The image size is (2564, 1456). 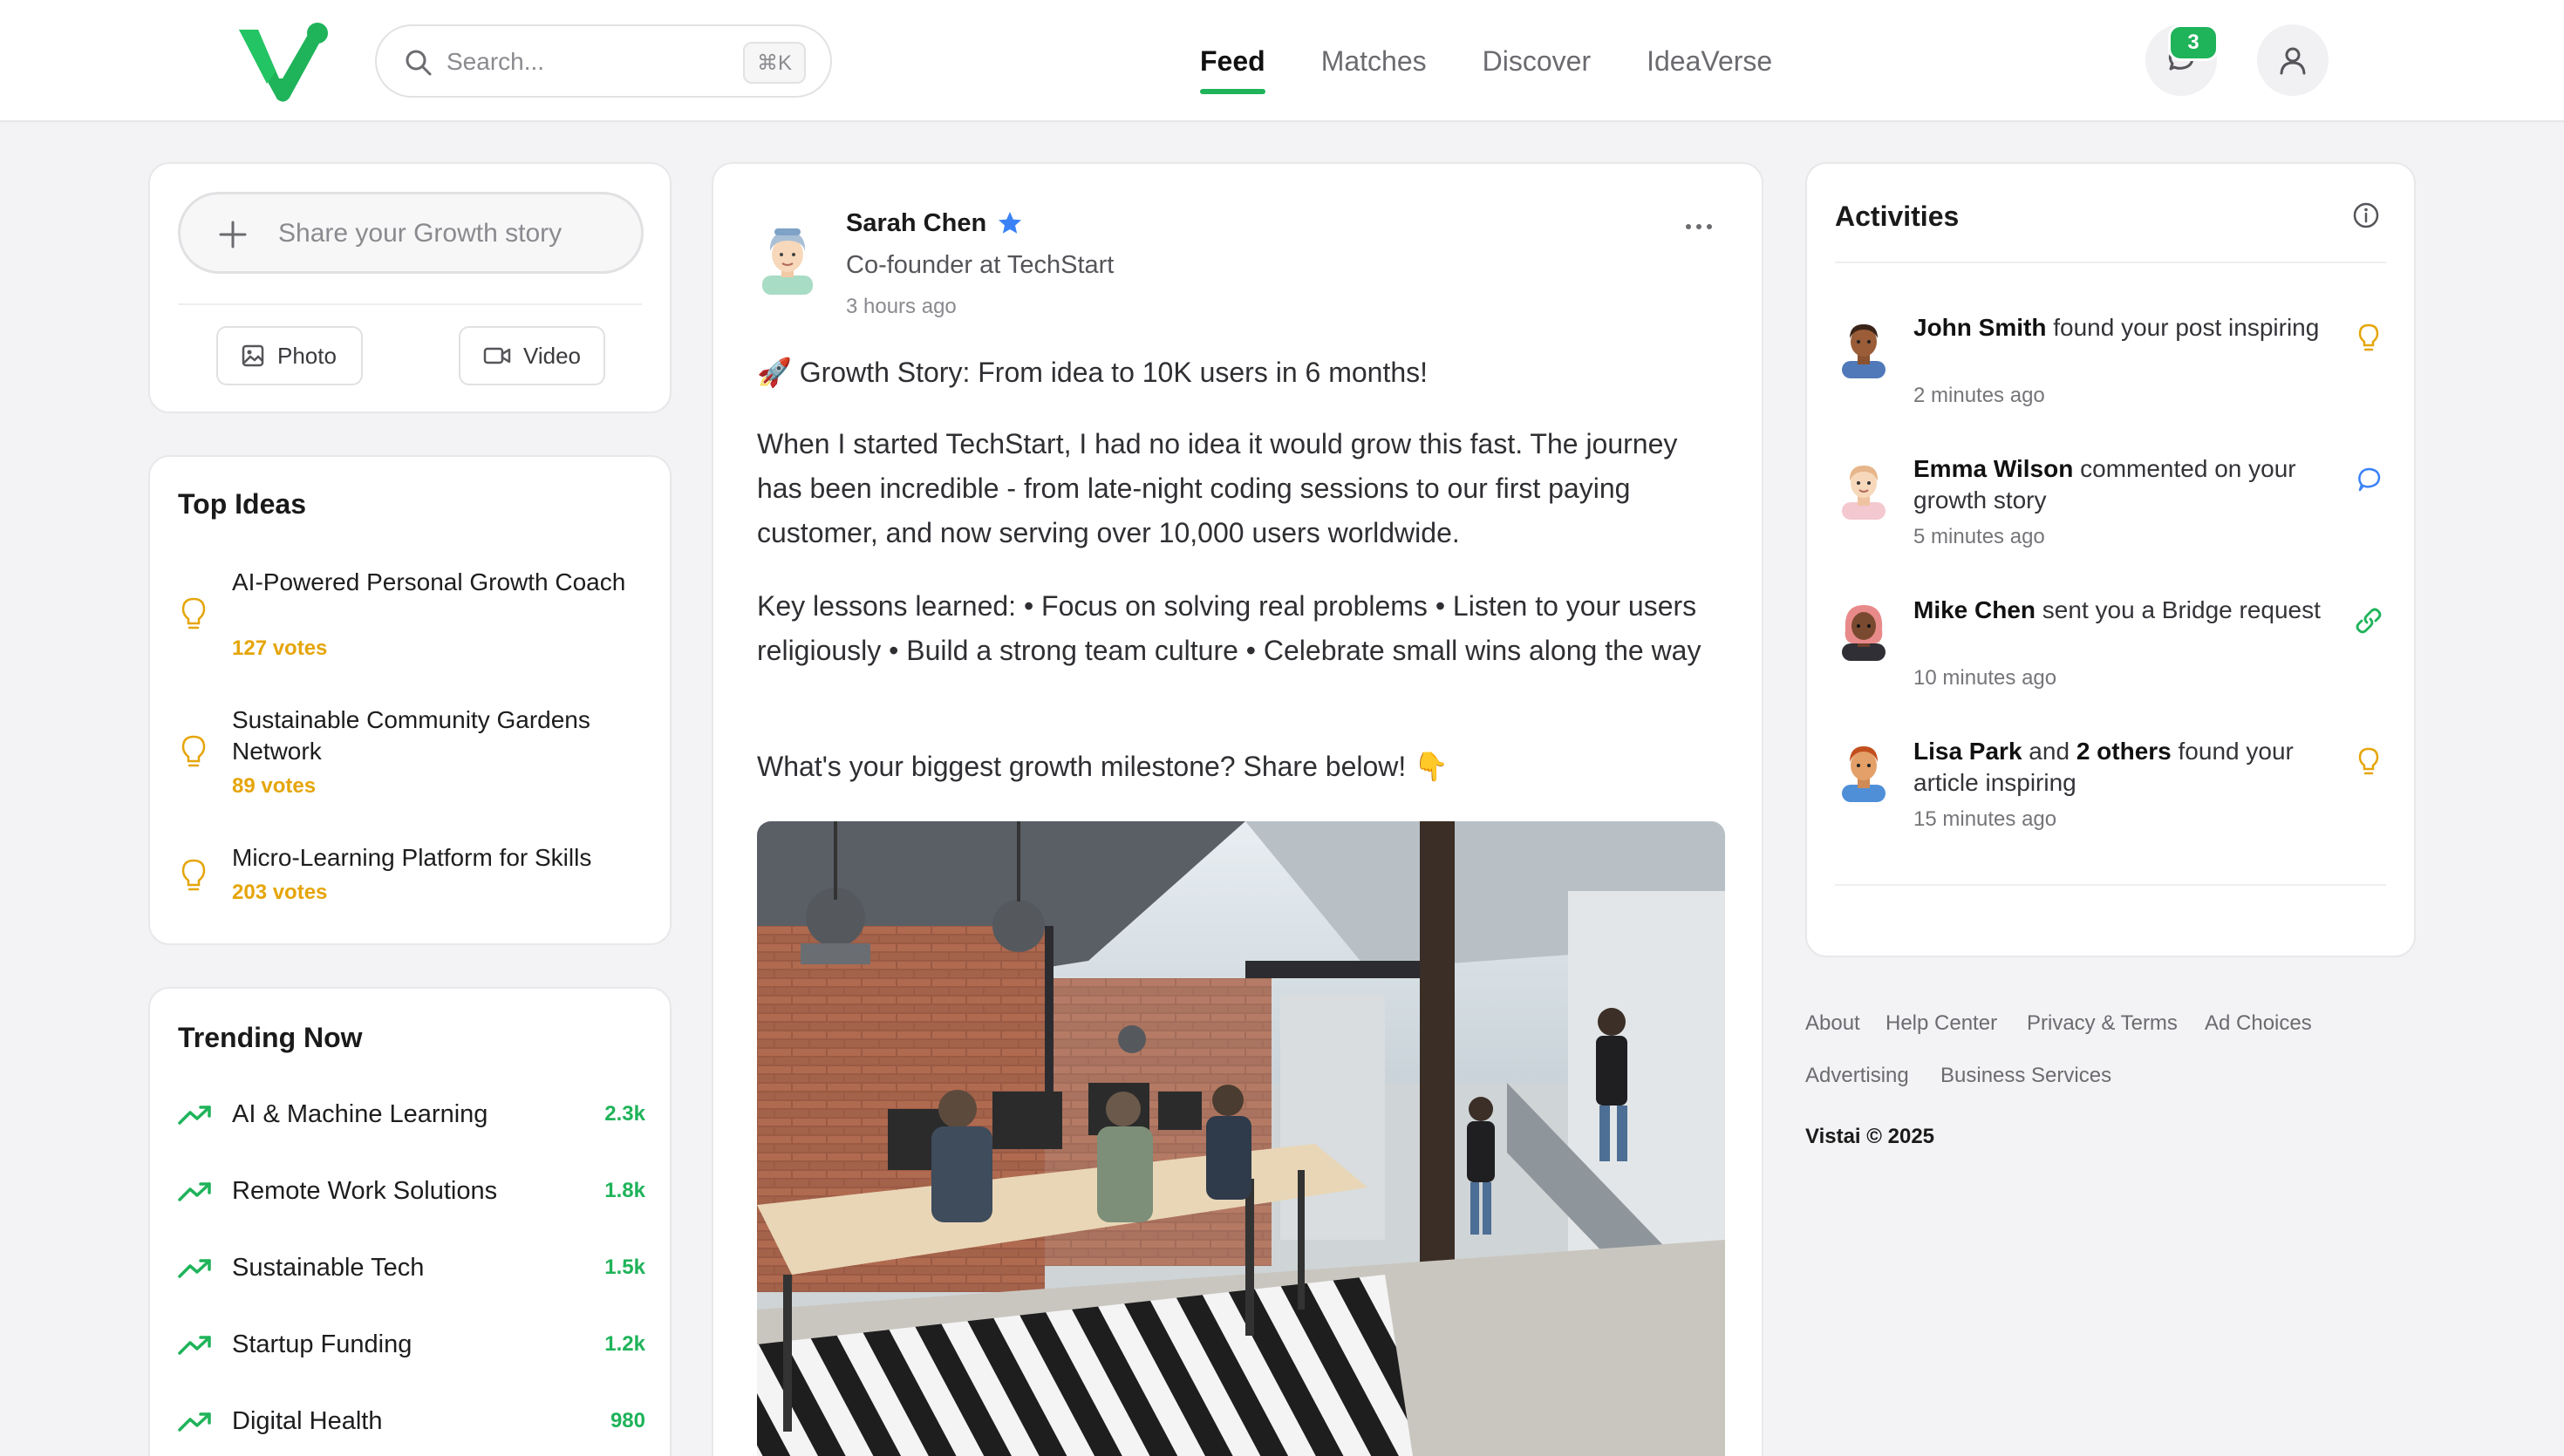 I want to click on search-bar: ⌘K, so click(x=603, y=61).